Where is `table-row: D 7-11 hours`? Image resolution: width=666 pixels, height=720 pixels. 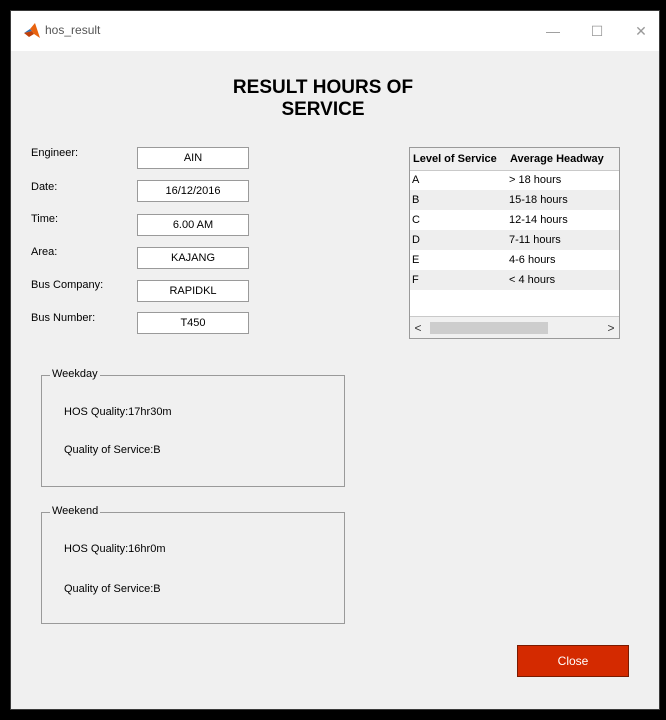
table-row: D 7-11 hours is located at coordinates (514, 240).